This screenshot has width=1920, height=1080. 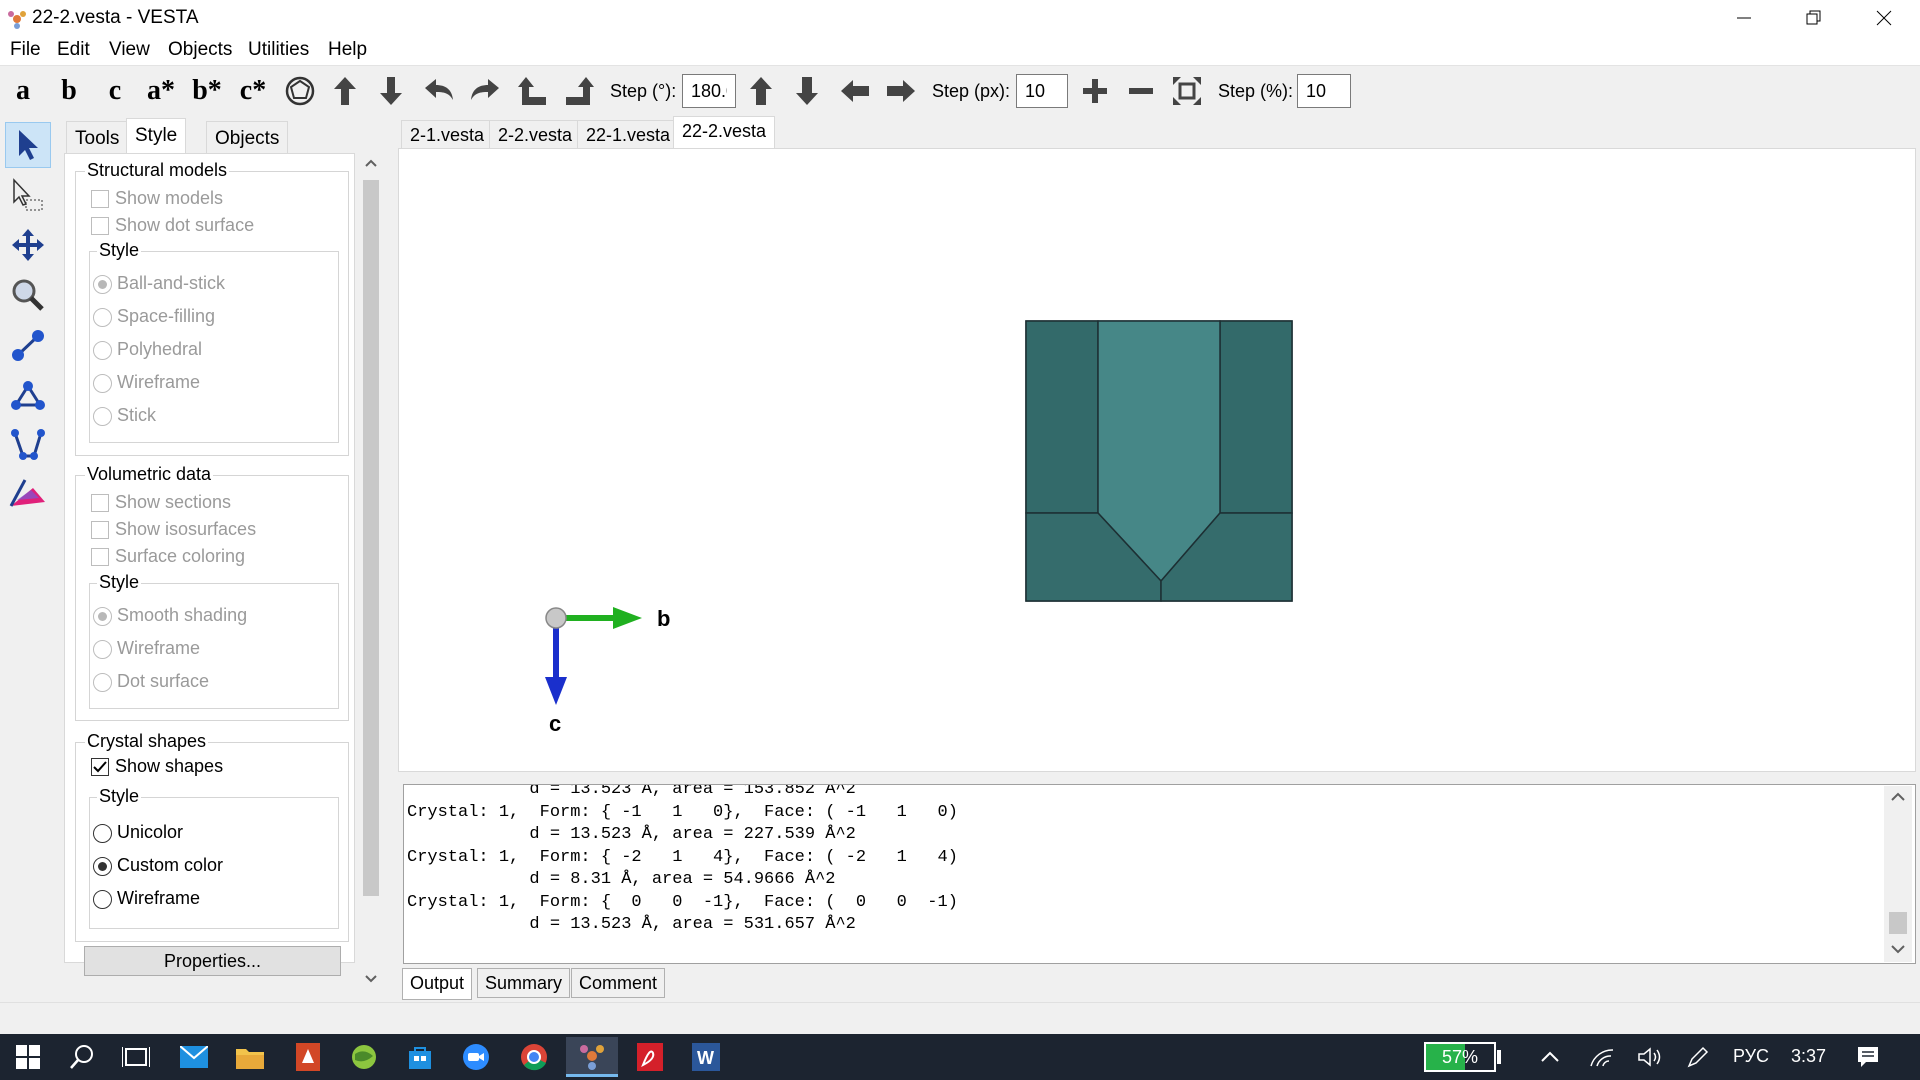 What do you see at coordinates (555, 723) in the screenshot?
I see `axis-c-label: c` at bounding box center [555, 723].